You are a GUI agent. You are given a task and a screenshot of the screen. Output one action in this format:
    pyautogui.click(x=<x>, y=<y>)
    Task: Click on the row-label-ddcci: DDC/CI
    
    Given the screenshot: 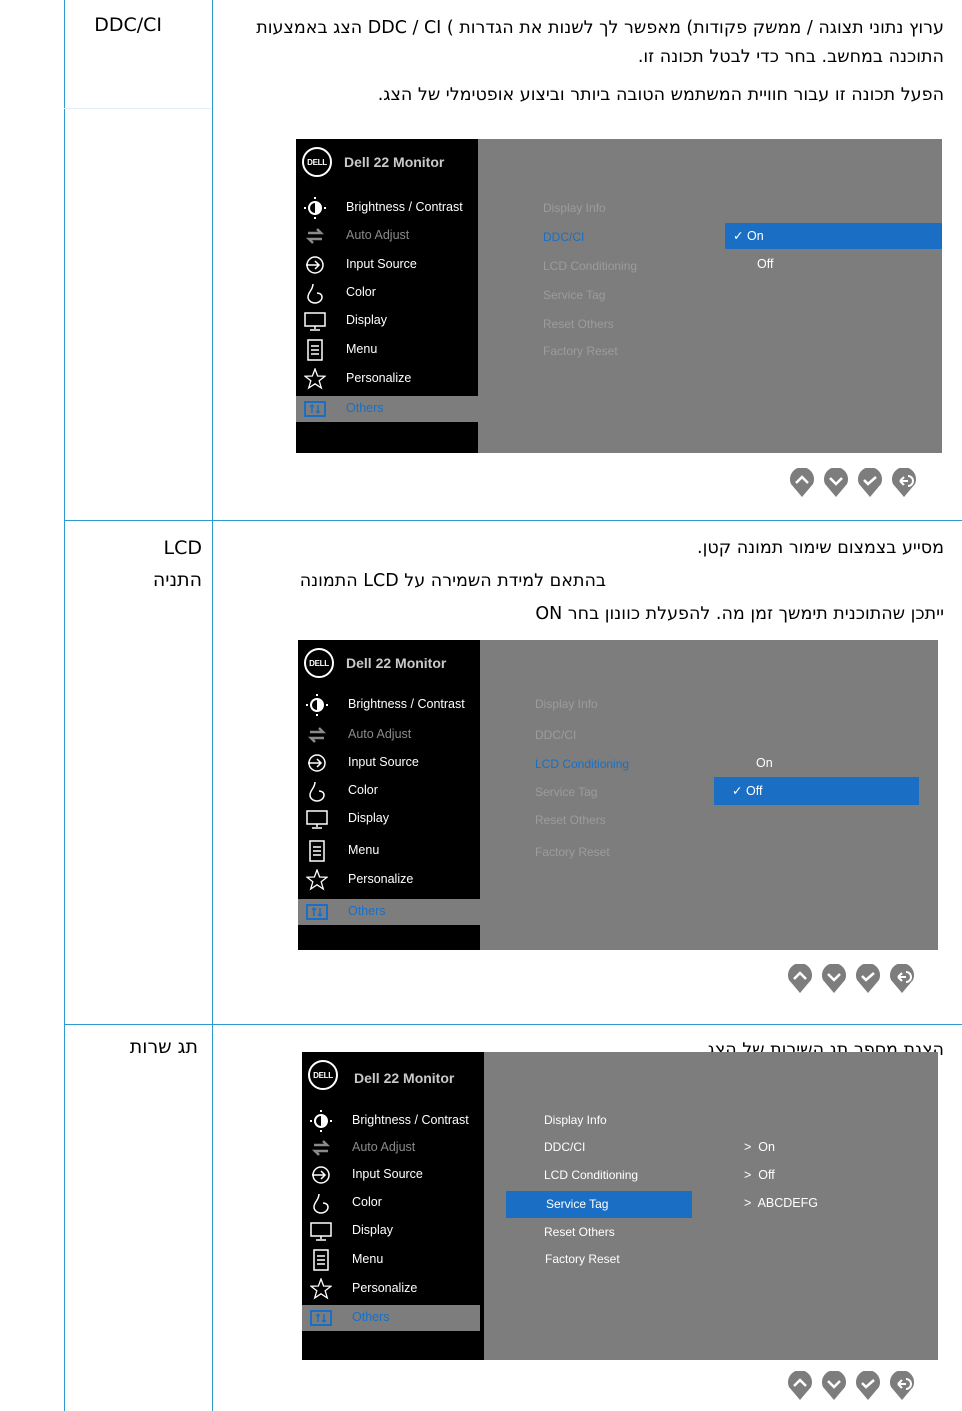 What is the action you would take?
    pyautogui.click(x=128, y=25)
    